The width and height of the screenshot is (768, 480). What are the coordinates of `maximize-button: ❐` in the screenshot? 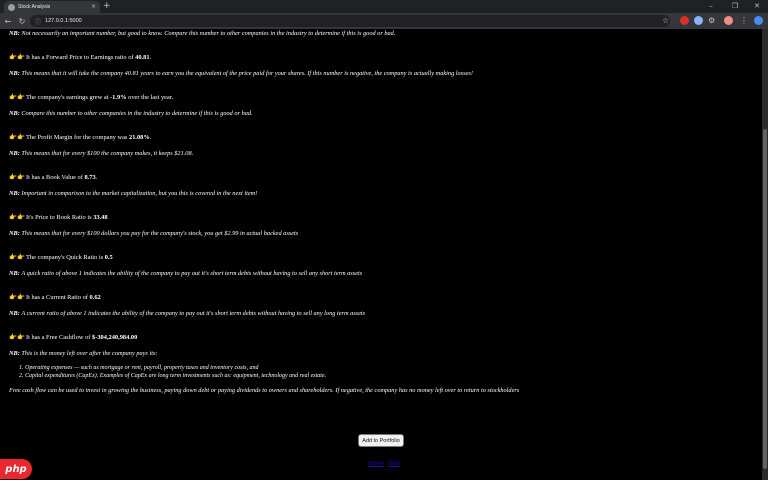 It's located at (735, 6).